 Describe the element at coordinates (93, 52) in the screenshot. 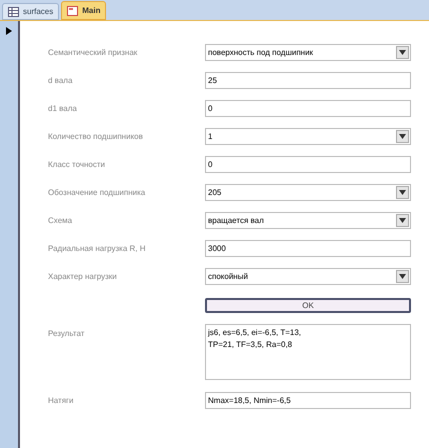

I see `field-label: Семантический признак` at that location.